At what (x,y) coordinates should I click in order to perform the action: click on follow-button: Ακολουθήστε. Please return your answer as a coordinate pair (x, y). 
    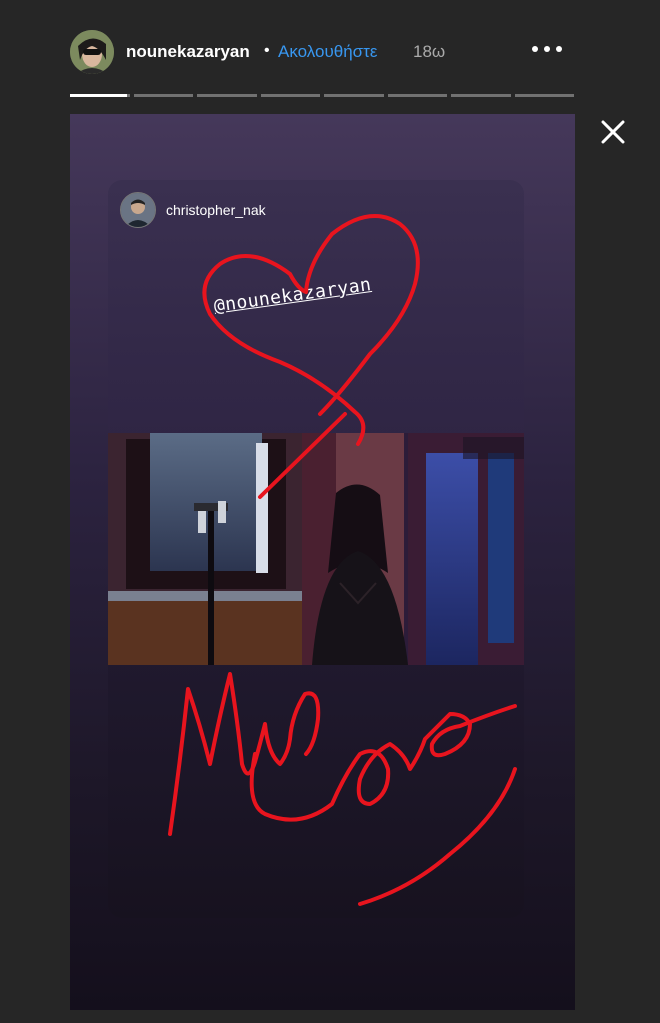
    Looking at the image, I should click on (327, 52).